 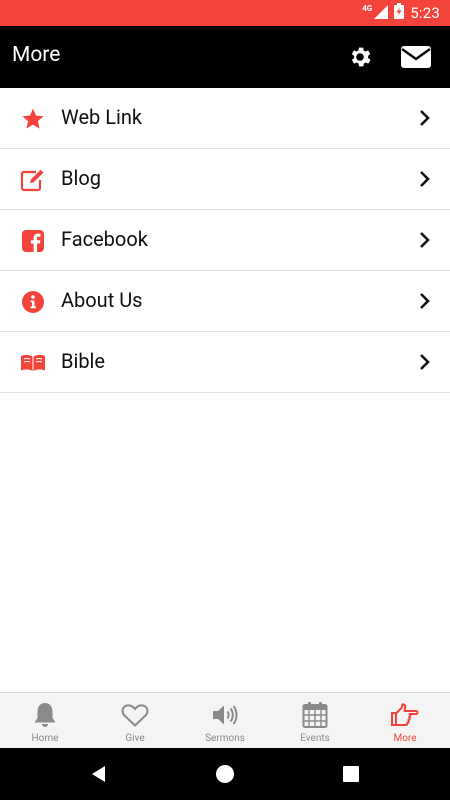 I want to click on back-button, so click(x=99, y=774).